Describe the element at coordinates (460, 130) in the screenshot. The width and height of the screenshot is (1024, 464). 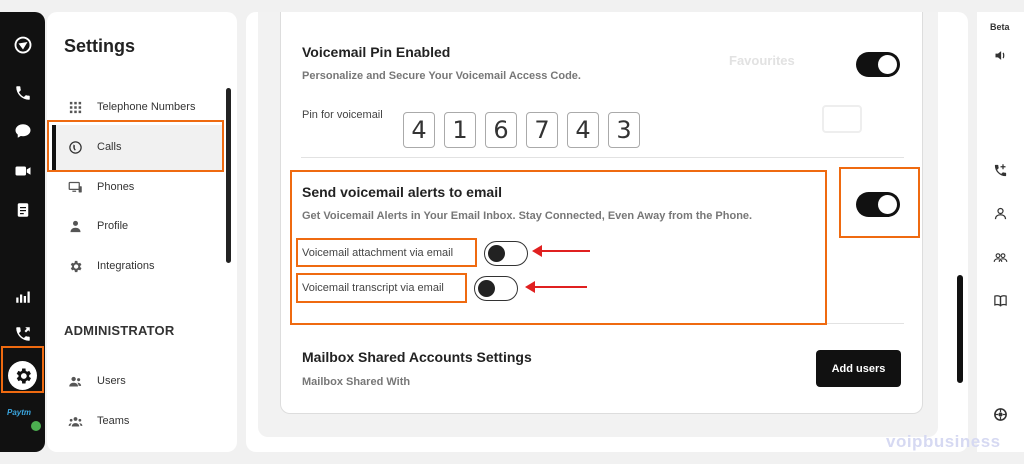
I see `pin-digit-2: 1` at that location.